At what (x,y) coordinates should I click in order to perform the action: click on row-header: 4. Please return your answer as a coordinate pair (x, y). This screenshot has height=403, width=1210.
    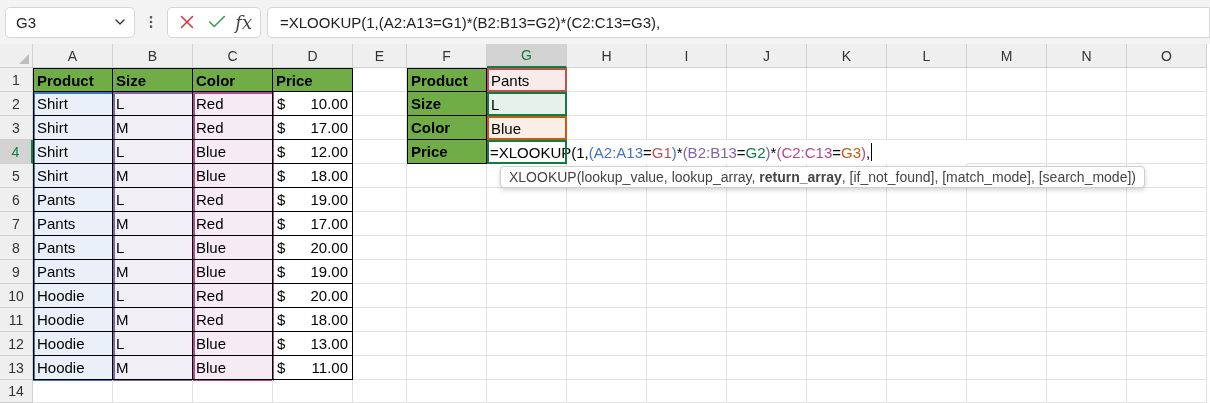
    Looking at the image, I should click on (16, 152).